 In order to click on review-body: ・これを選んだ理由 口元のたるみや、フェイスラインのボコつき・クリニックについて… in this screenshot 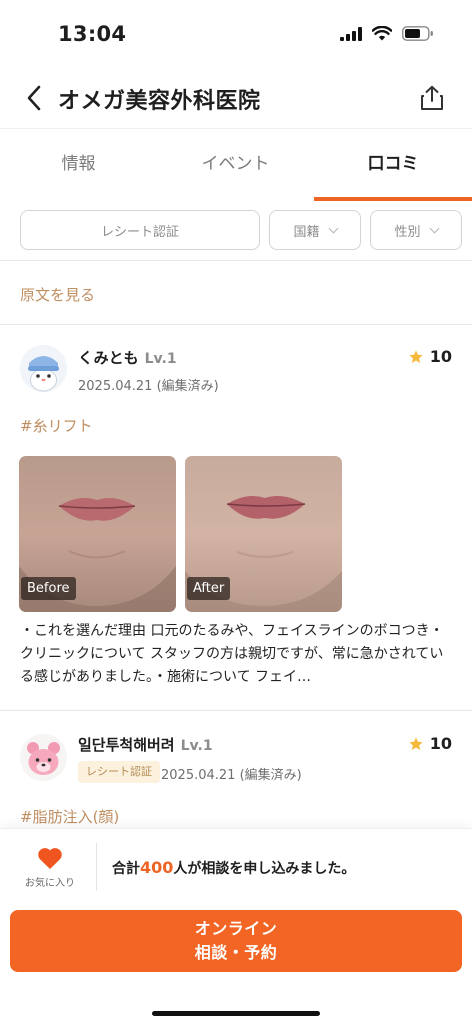, I will do `click(237, 654)`.